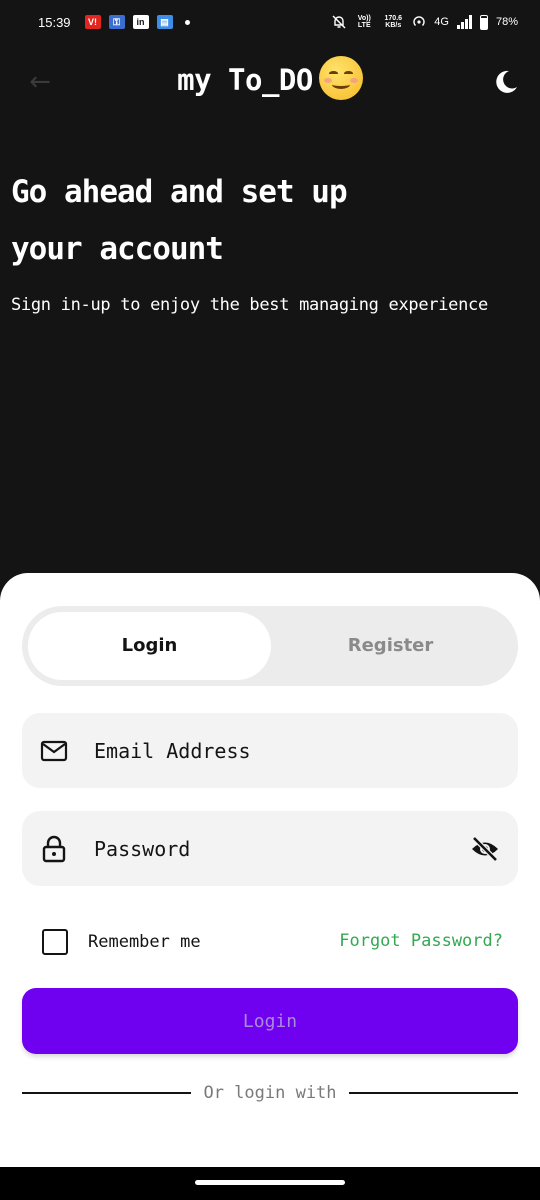 The width and height of the screenshot is (540, 1200). I want to click on network-speed: 170.6 KB/s, so click(393, 22).